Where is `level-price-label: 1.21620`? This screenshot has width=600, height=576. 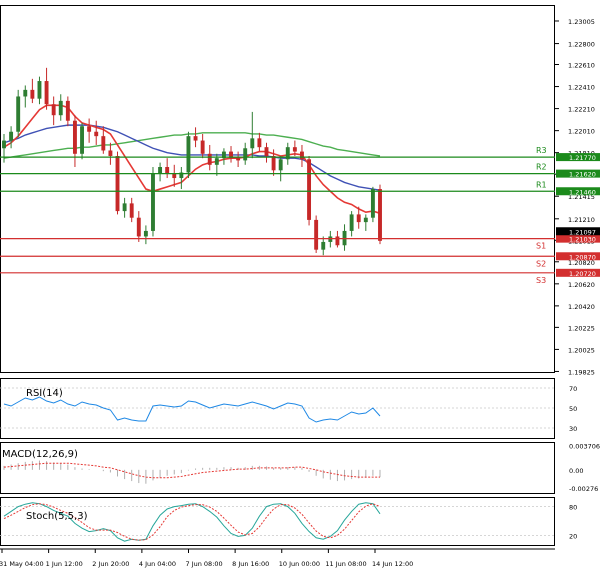 level-price-label: 1.21620 is located at coordinates (582, 175).